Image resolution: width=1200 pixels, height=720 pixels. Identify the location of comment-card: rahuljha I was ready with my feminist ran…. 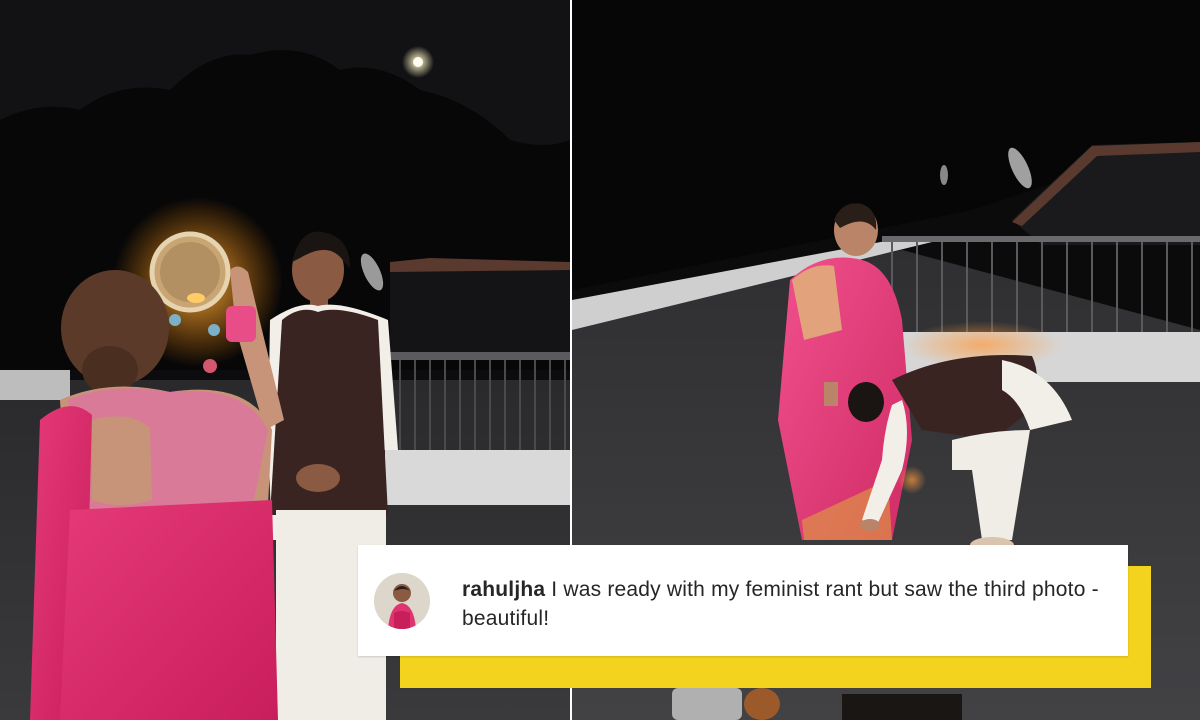
(743, 600).